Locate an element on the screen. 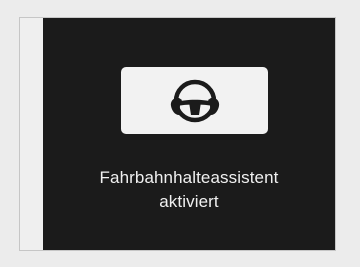 The width and height of the screenshot is (360, 267). lane-keeping-assist-steering-wheel-icon is located at coordinates (195, 101).